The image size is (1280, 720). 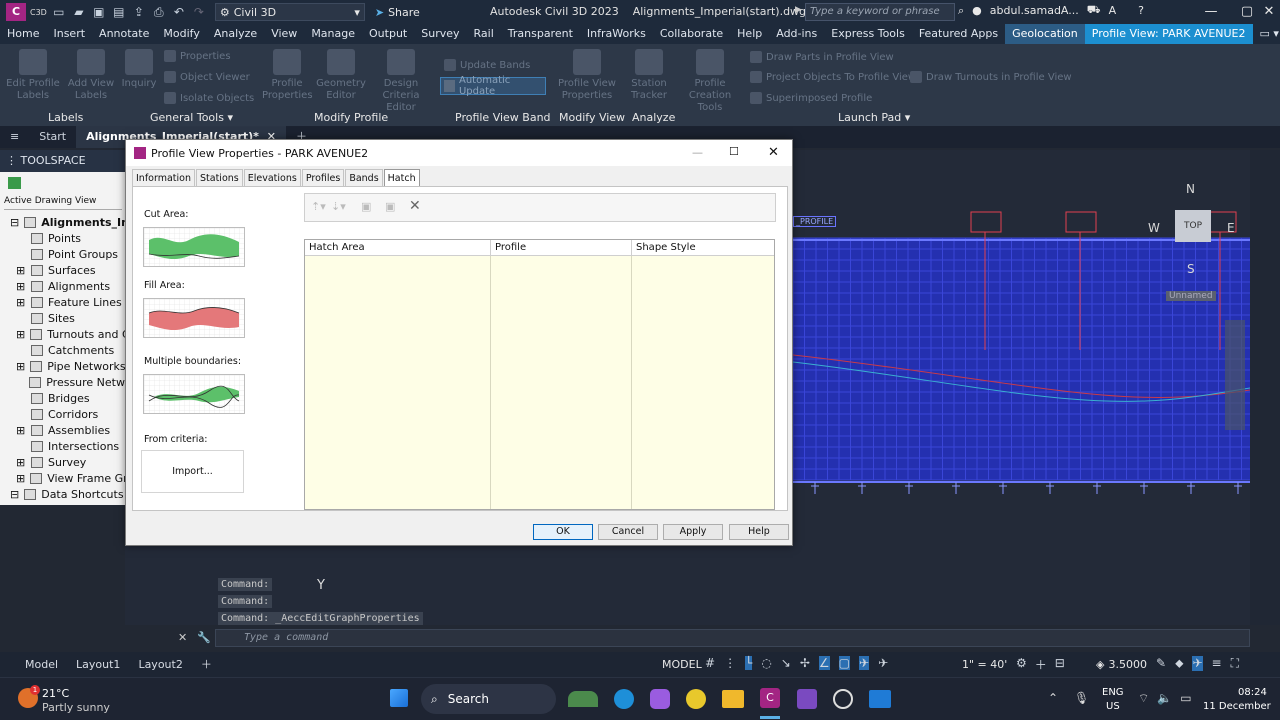 What do you see at coordinates (206, 664) in the screenshot?
I see `add-layout-button: ＋` at bounding box center [206, 664].